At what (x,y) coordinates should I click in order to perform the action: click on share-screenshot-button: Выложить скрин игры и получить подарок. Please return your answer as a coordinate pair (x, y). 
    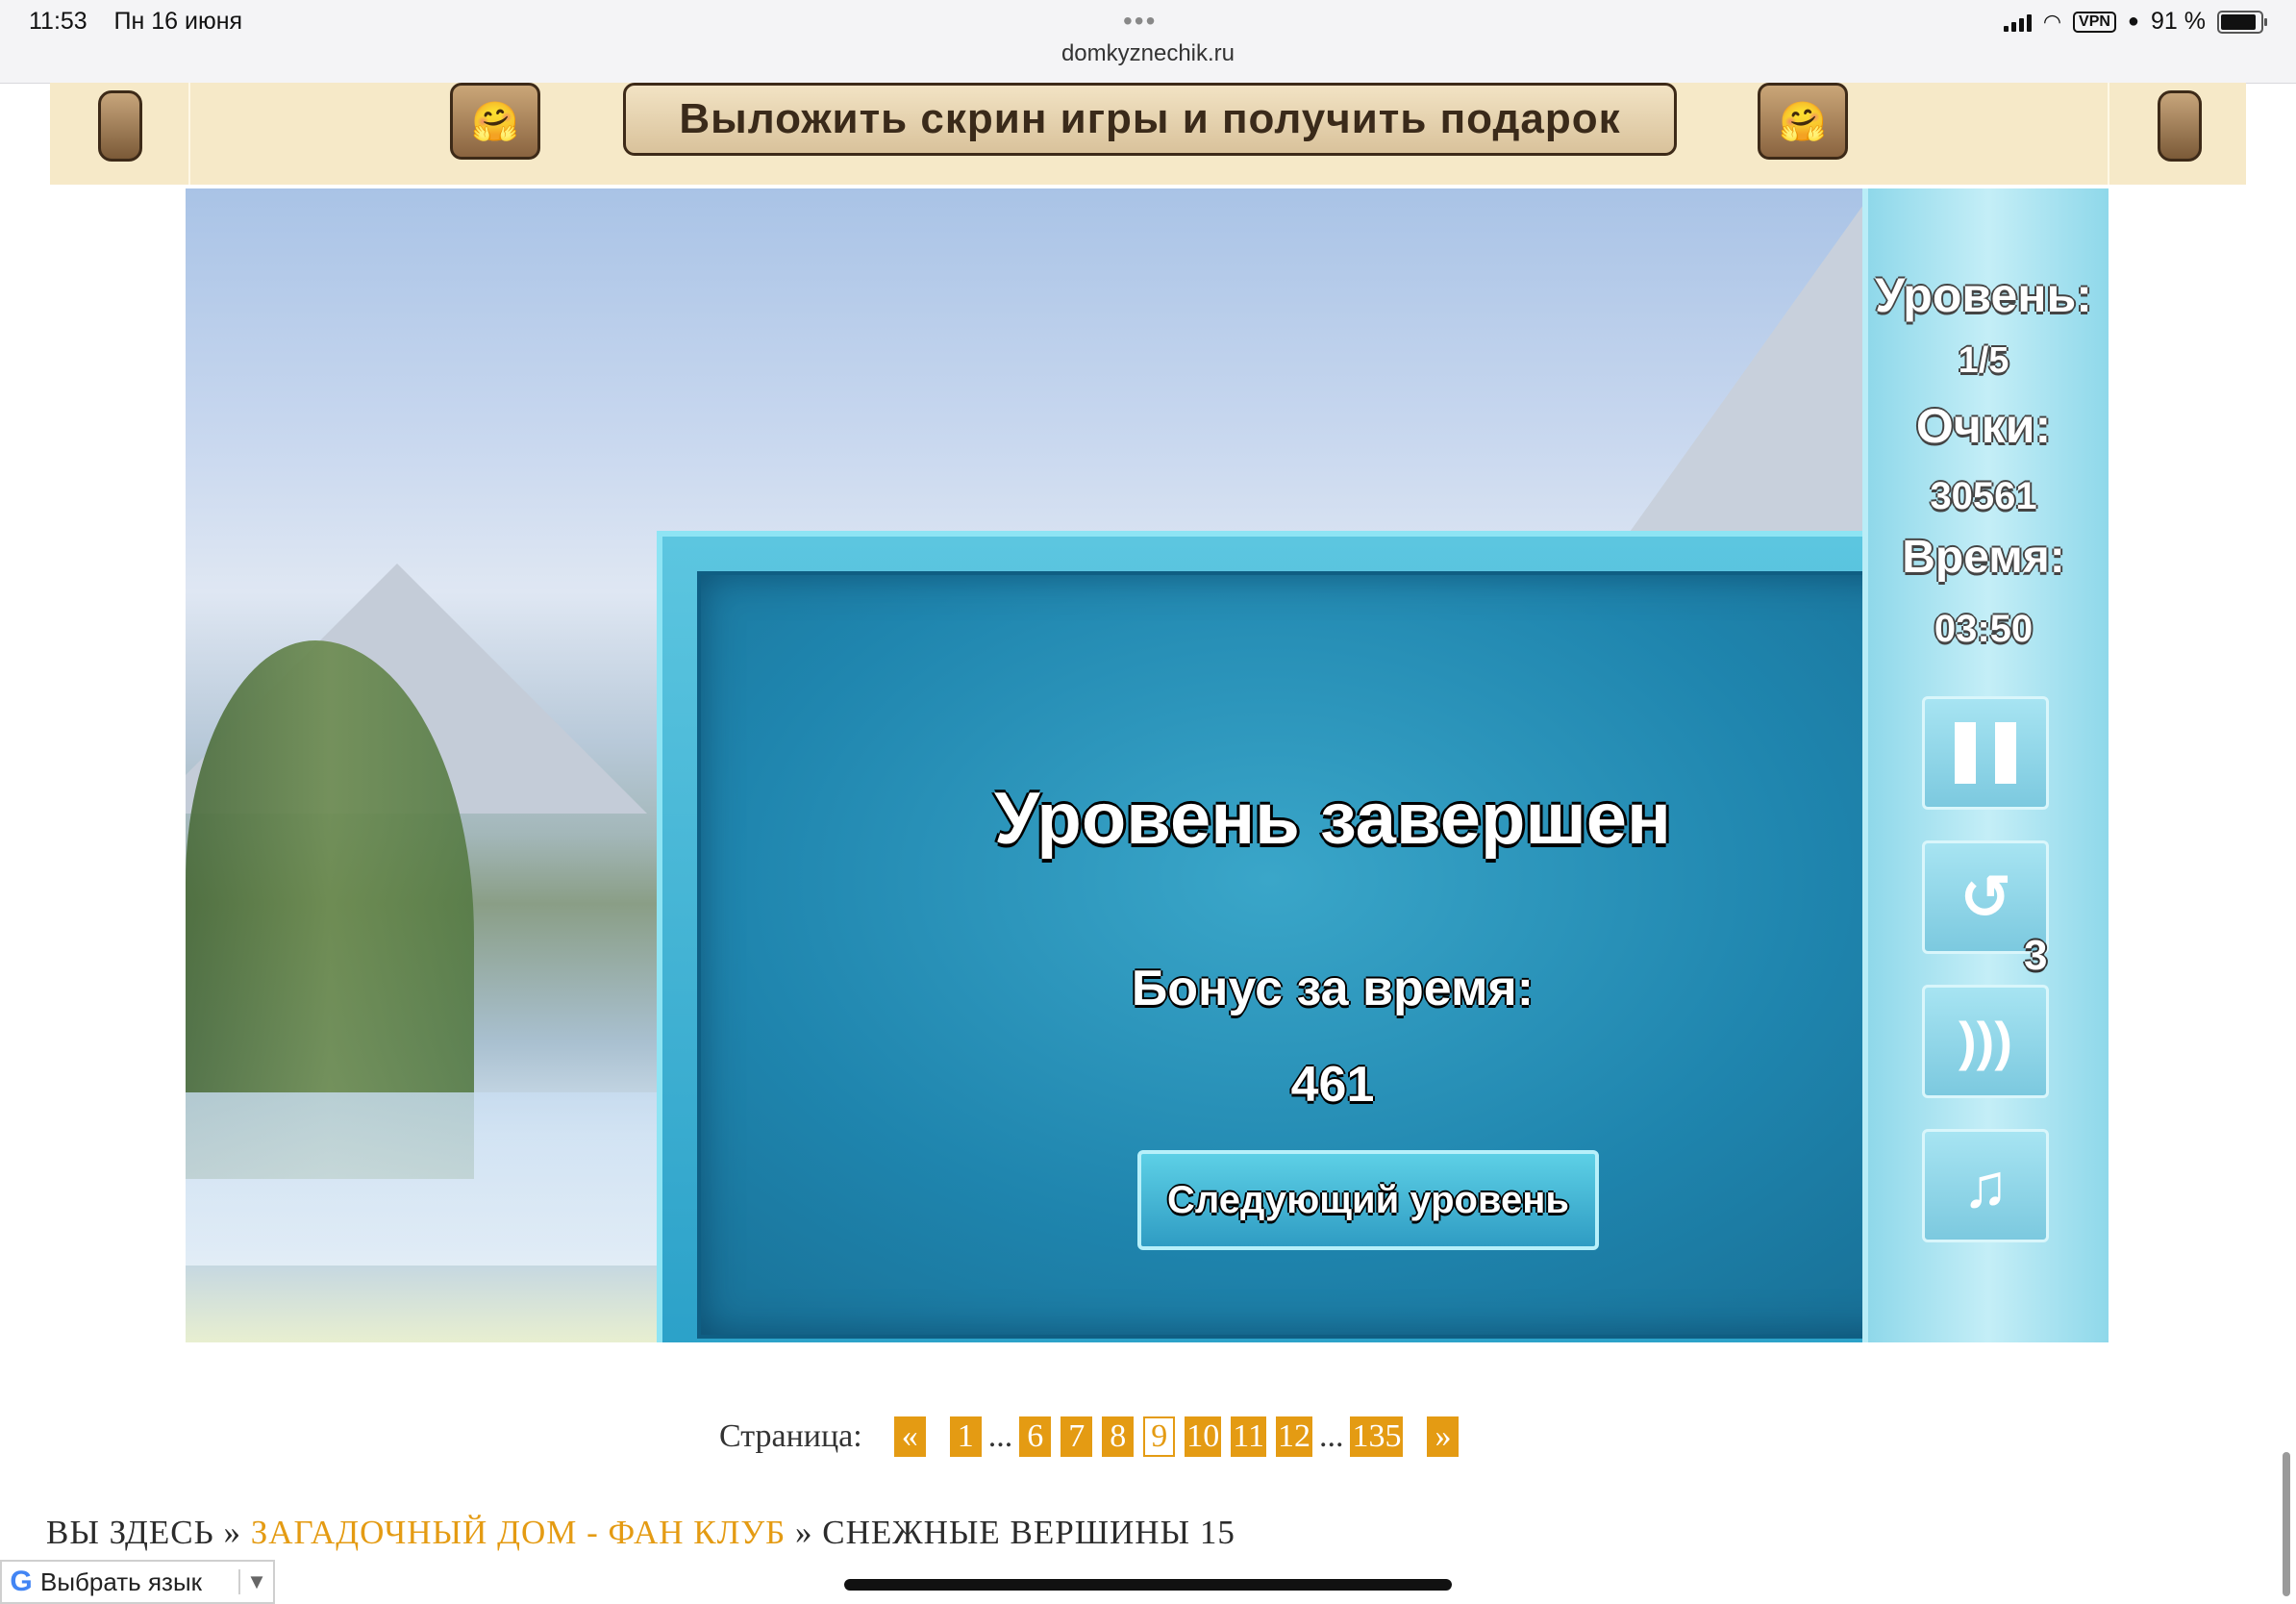
    Looking at the image, I should click on (1150, 119).